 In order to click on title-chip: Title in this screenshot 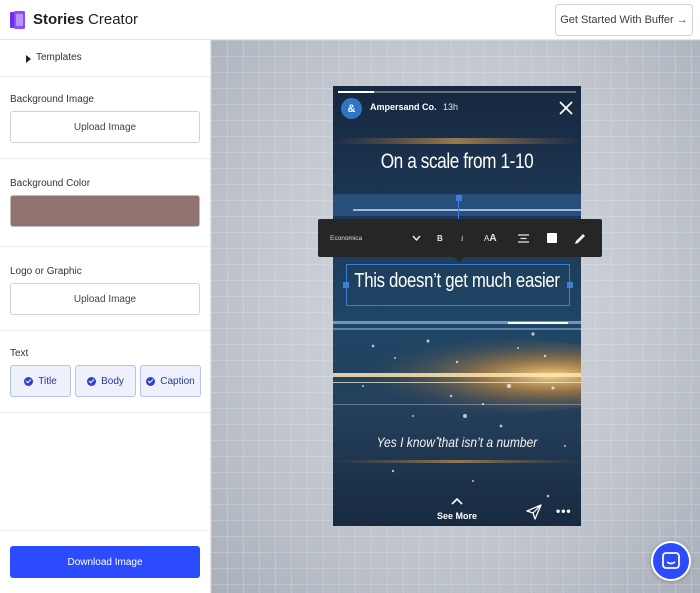, I will do `click(40, 381)`.